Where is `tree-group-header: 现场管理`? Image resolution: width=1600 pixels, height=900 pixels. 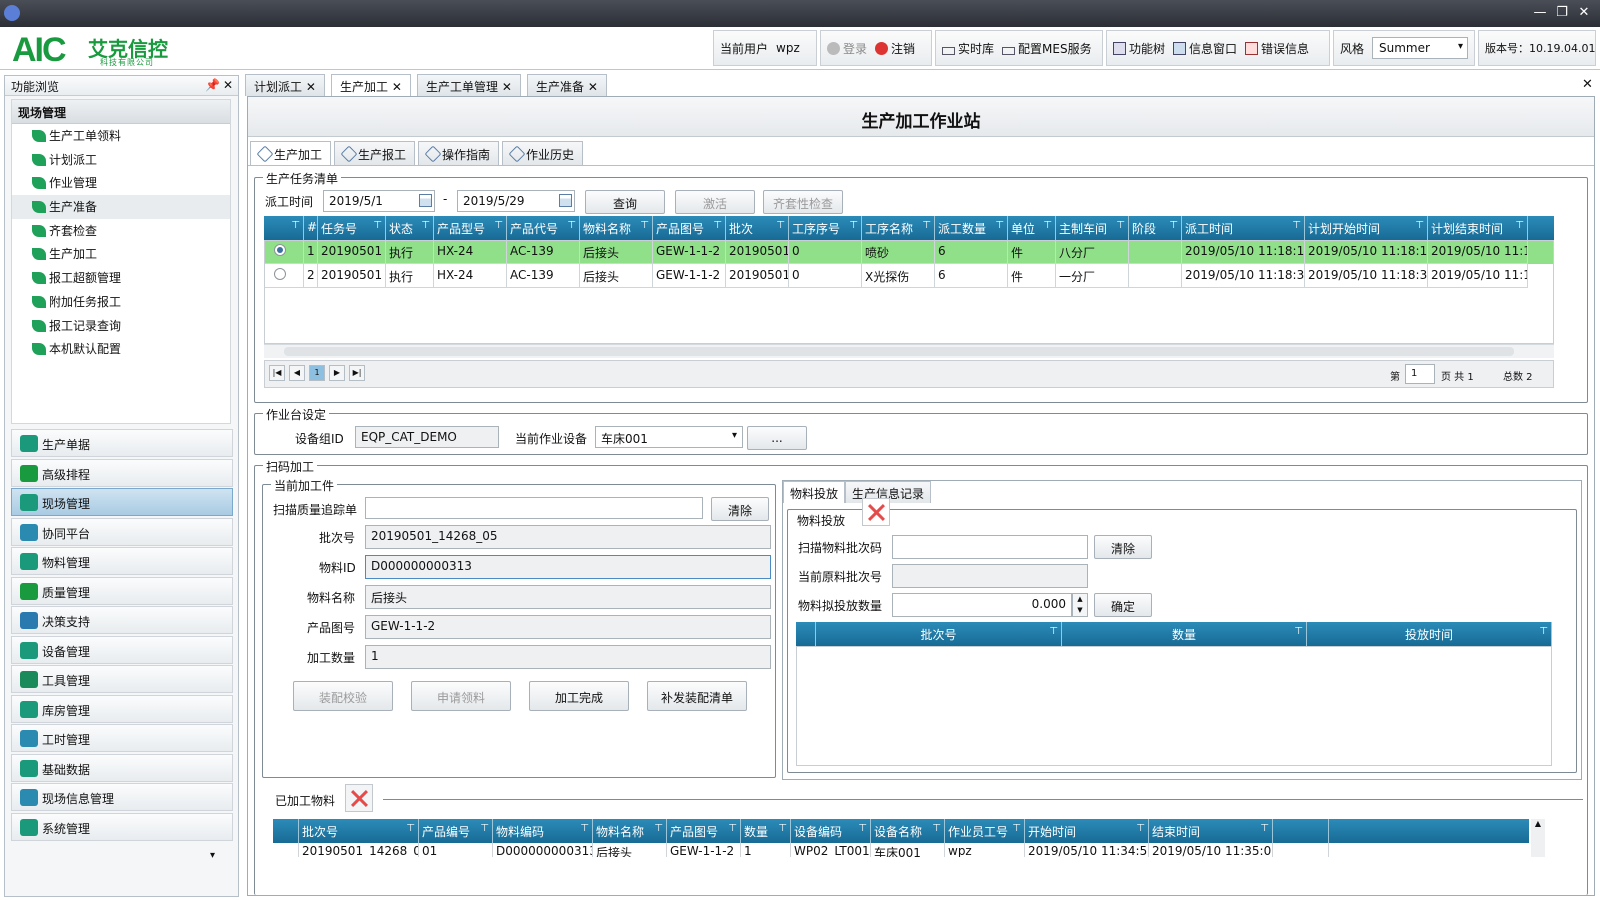 tree-group-header: 现场管理 is located at coordinates (121, 112).